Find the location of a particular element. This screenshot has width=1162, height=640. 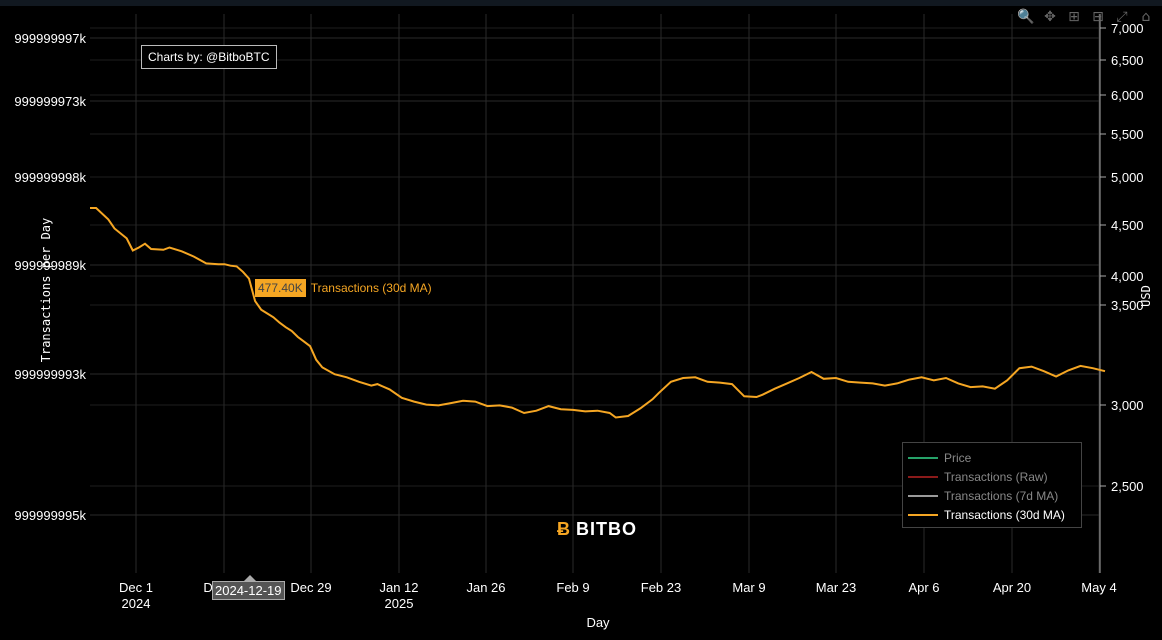

x-tick-label: Apr 6 is located at coordinates (923, 587).